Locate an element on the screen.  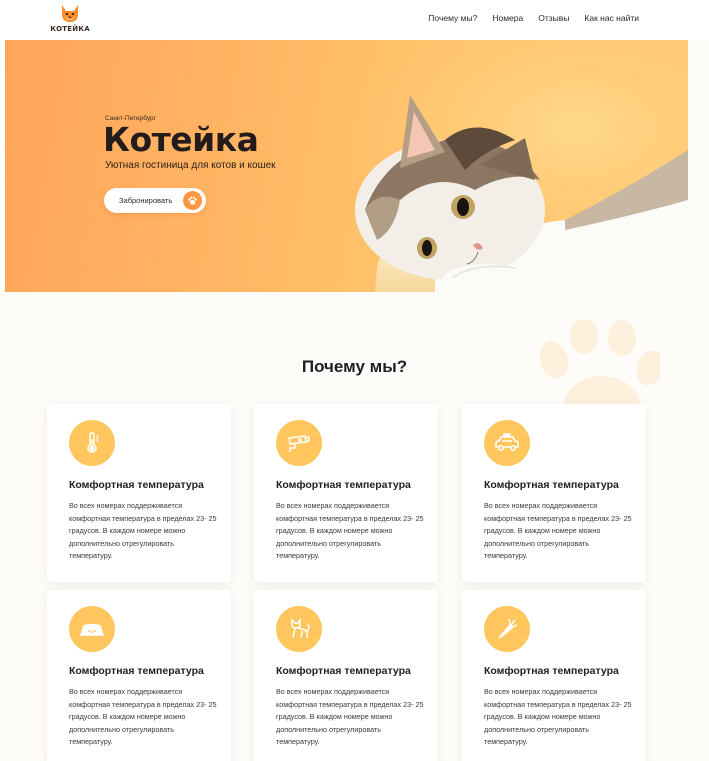
book-button: Забронировать is located at coordinates (155, 200).